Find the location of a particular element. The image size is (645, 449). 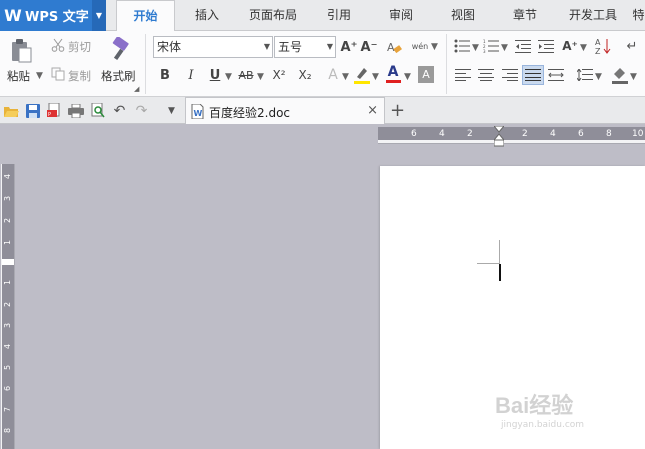

underline-dropdown-icon: ▼ is located at coordinates (228, 77).